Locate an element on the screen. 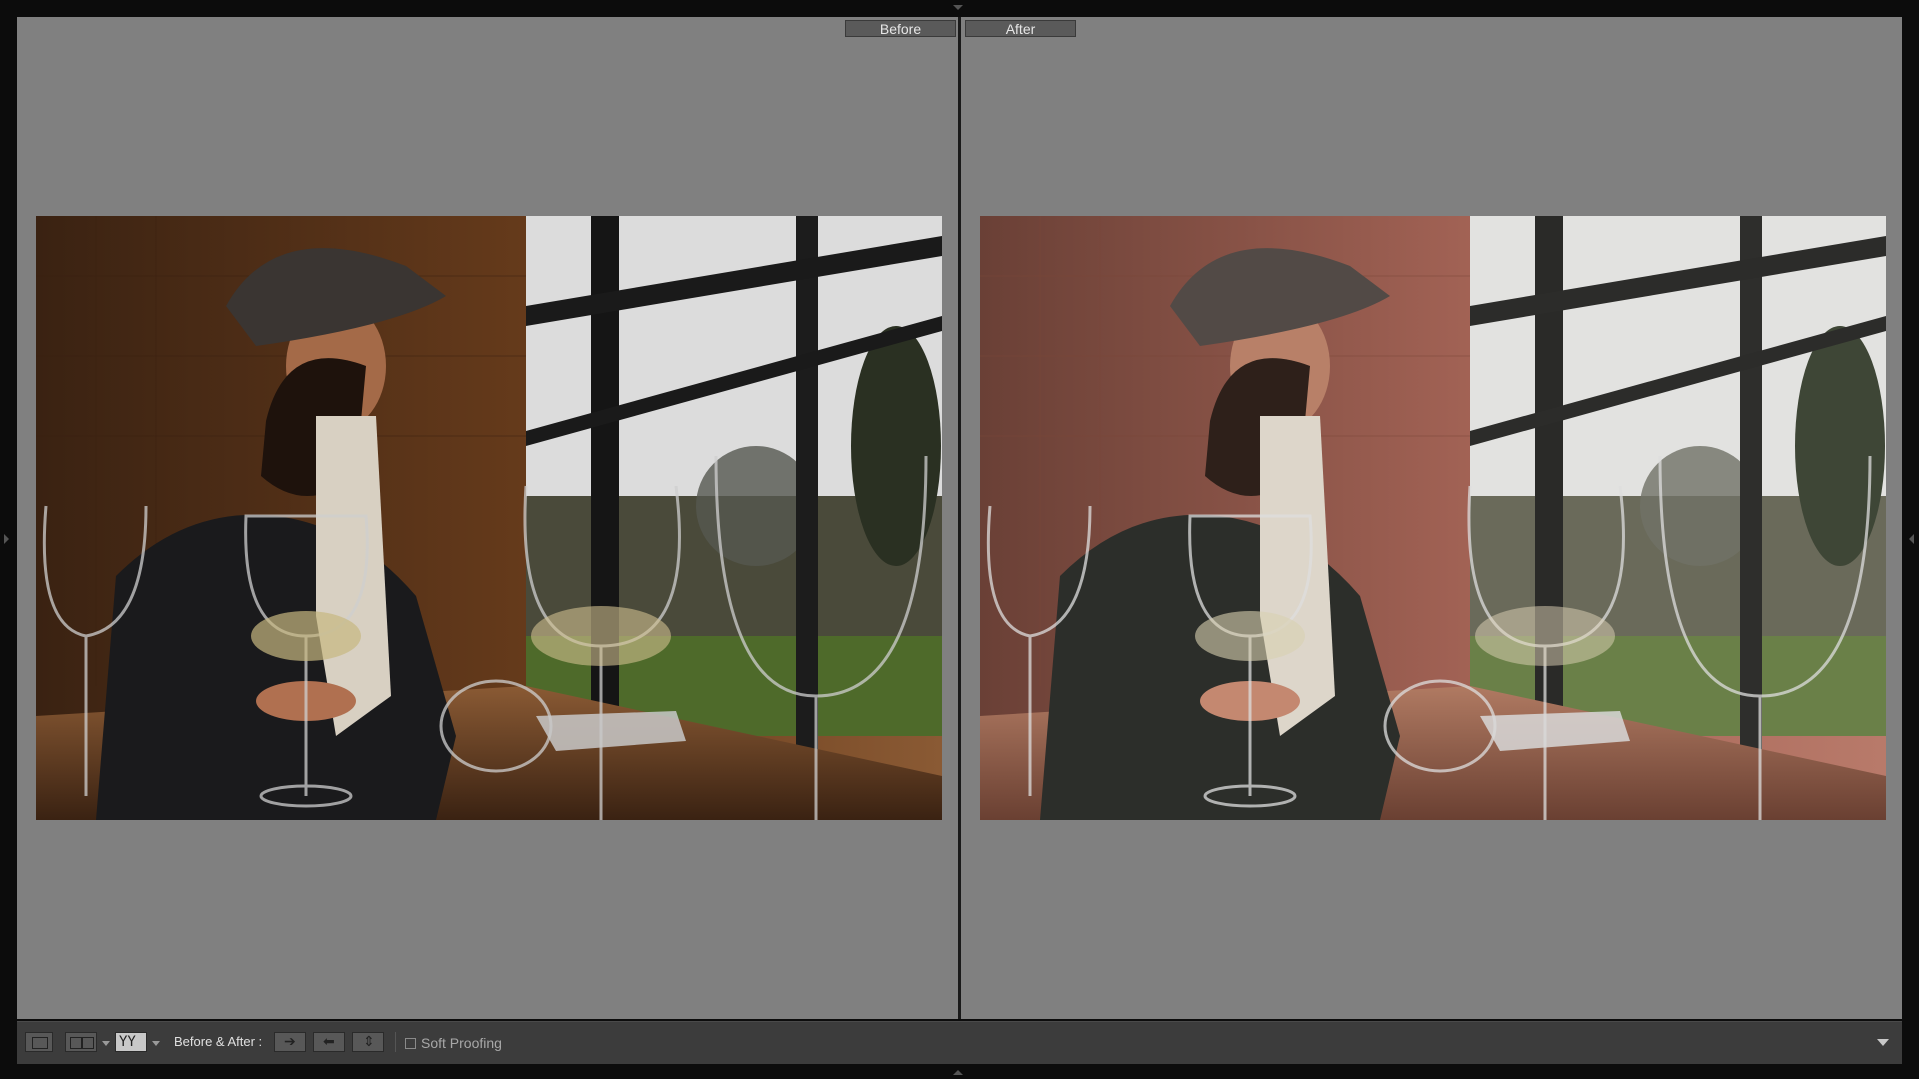 Image resolution: width=1919 pixels, height=1079 pixels. copy-after-to-before-icon: ⬅ is located at coordinates (329, 1041).